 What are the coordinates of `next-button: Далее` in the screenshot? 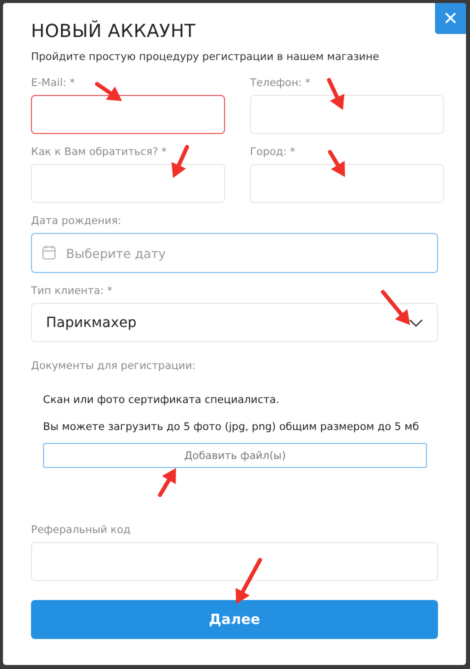 It's located at (234, 619).